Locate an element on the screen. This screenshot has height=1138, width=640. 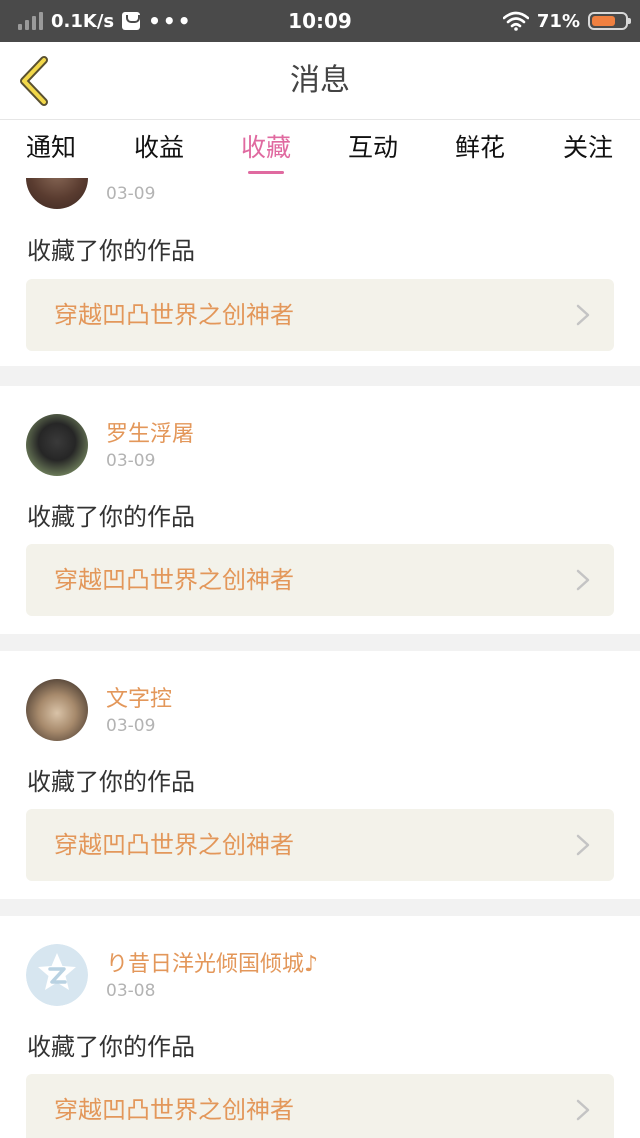
header: 消息 is located at coordinates (320, 81).